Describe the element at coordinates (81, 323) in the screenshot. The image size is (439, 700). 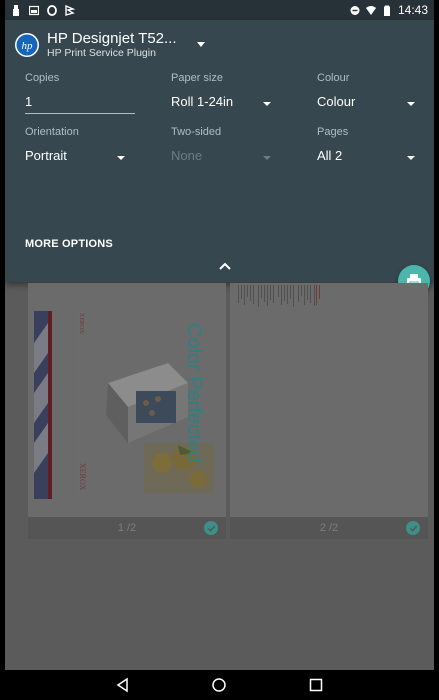
I see `page1-brand-top: XEROX` at that location.